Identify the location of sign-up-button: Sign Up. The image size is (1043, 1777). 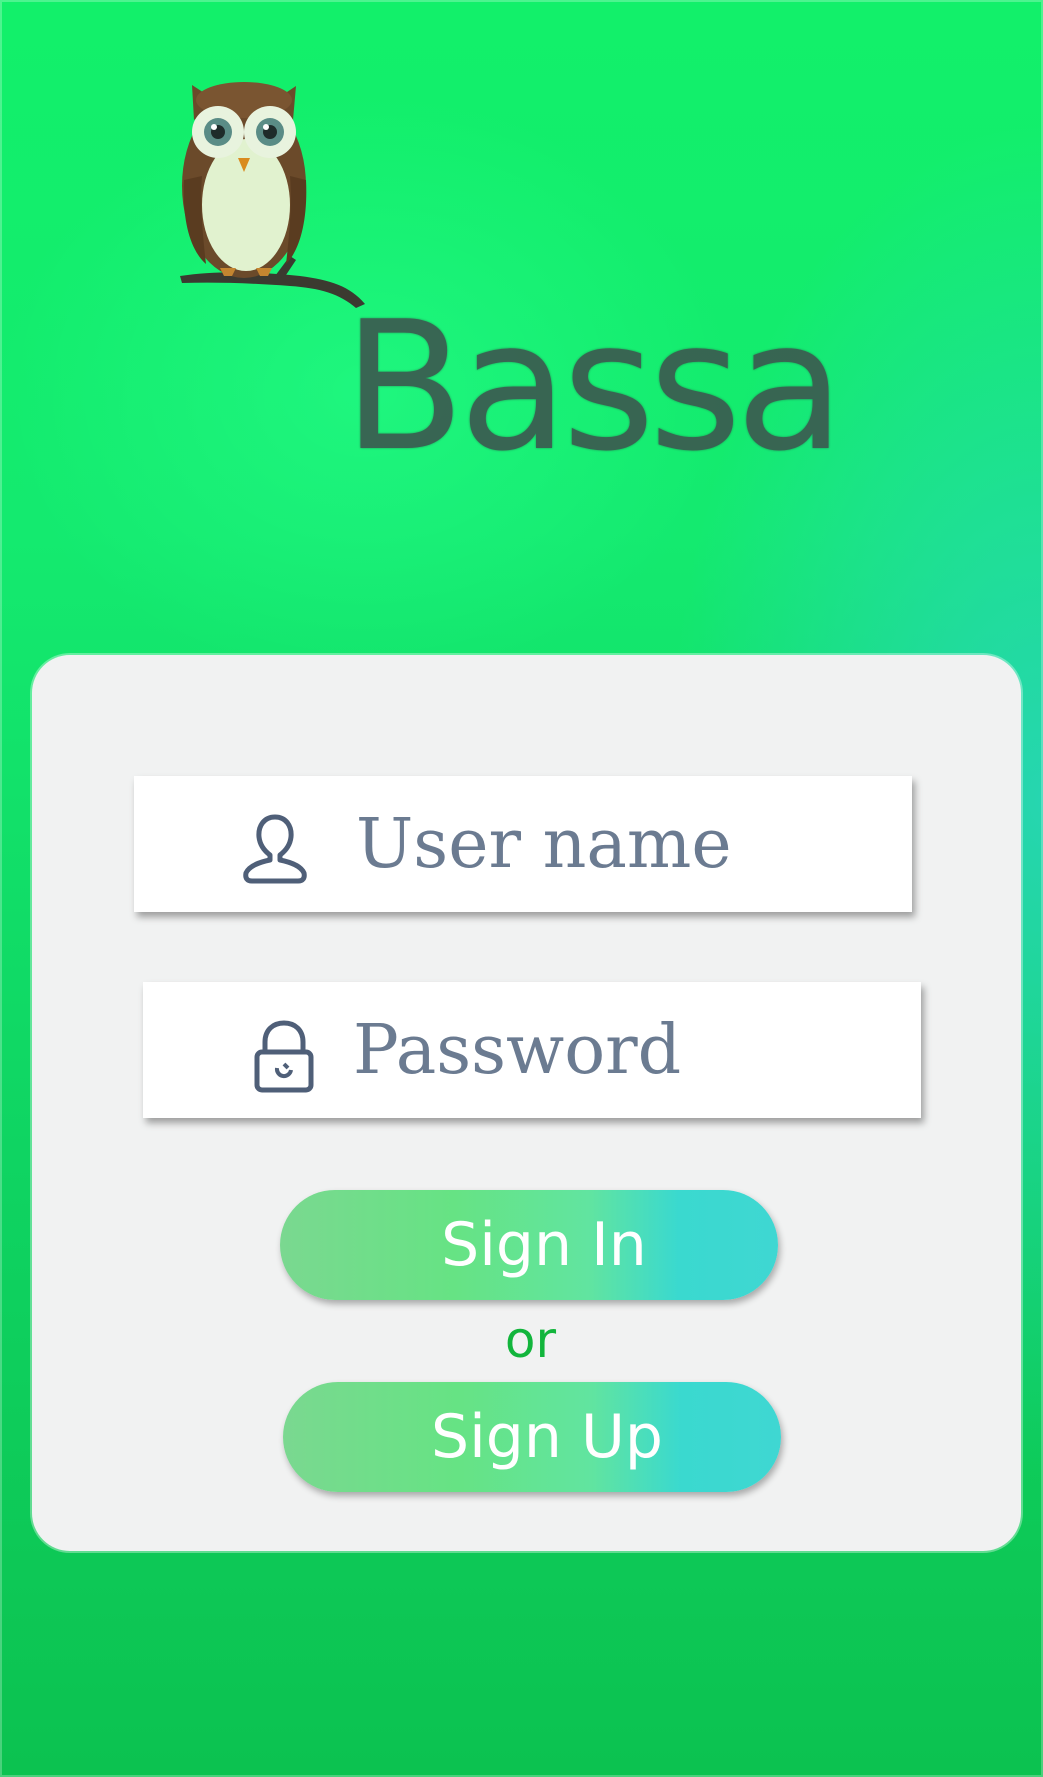
(532, 1437).